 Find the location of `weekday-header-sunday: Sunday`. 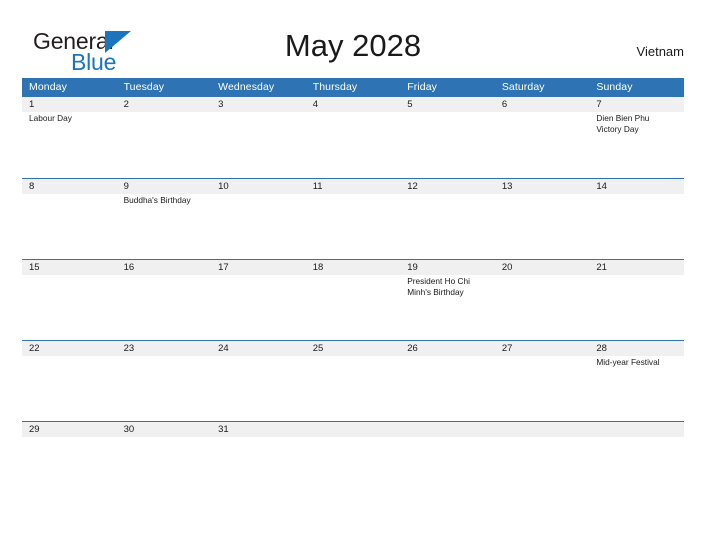

weekday-header-sunday: Sunday is located at coordinates (614, 87).